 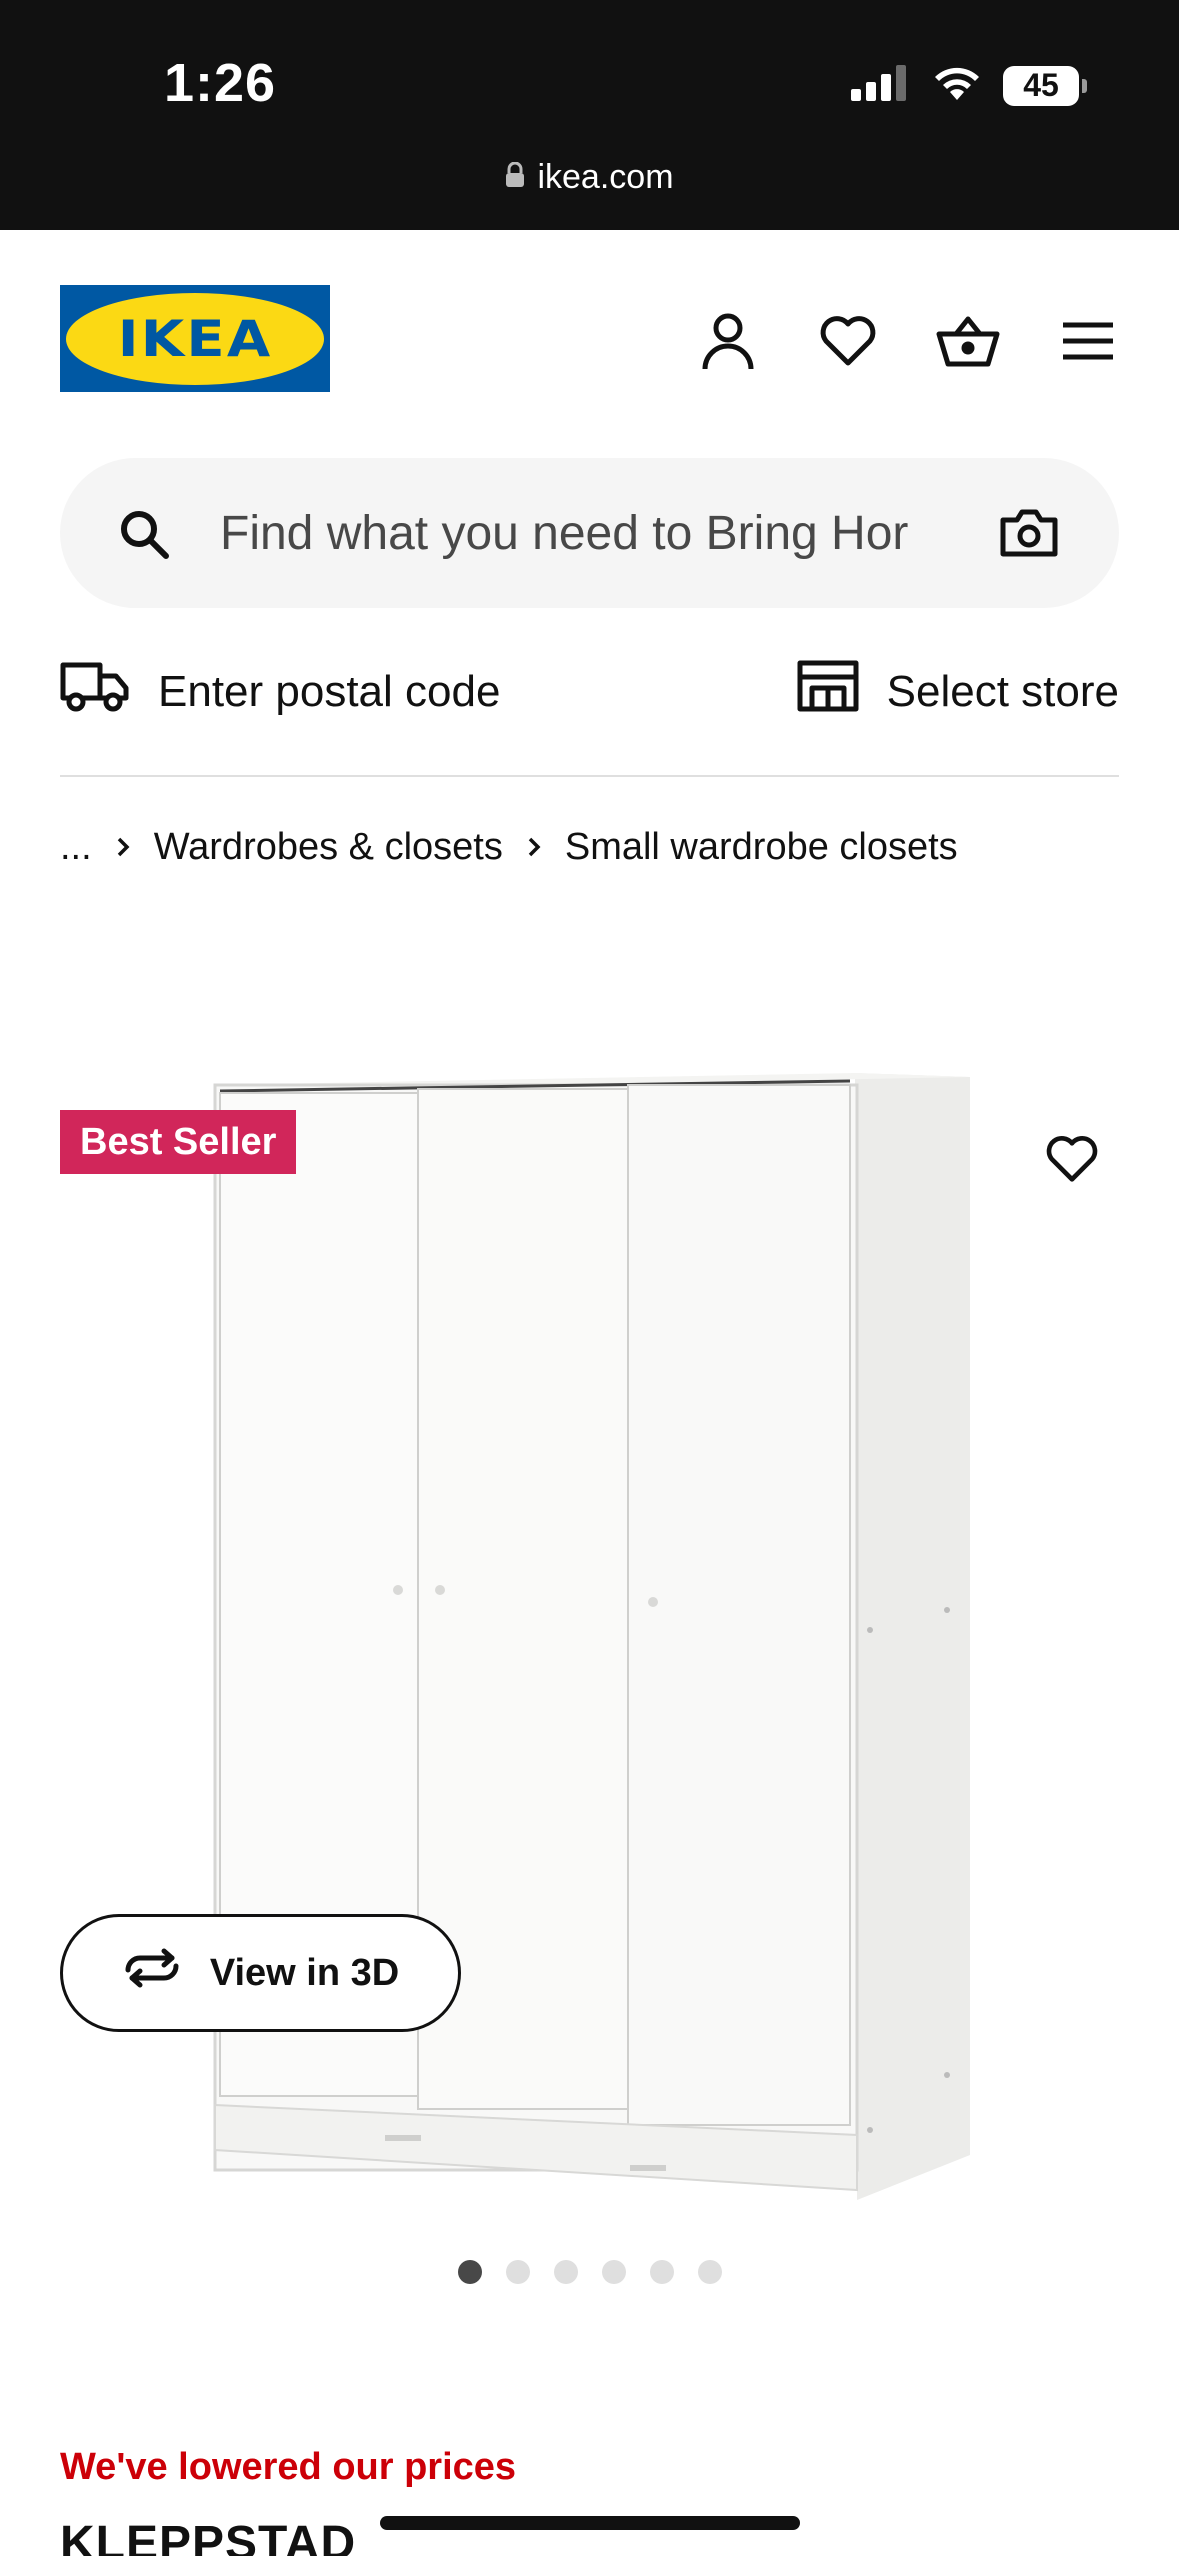 What do you see at coordinates (1045, 85) in the screenshot?
I see `battery-indicator: 45` at bounding box center [1045, 85].